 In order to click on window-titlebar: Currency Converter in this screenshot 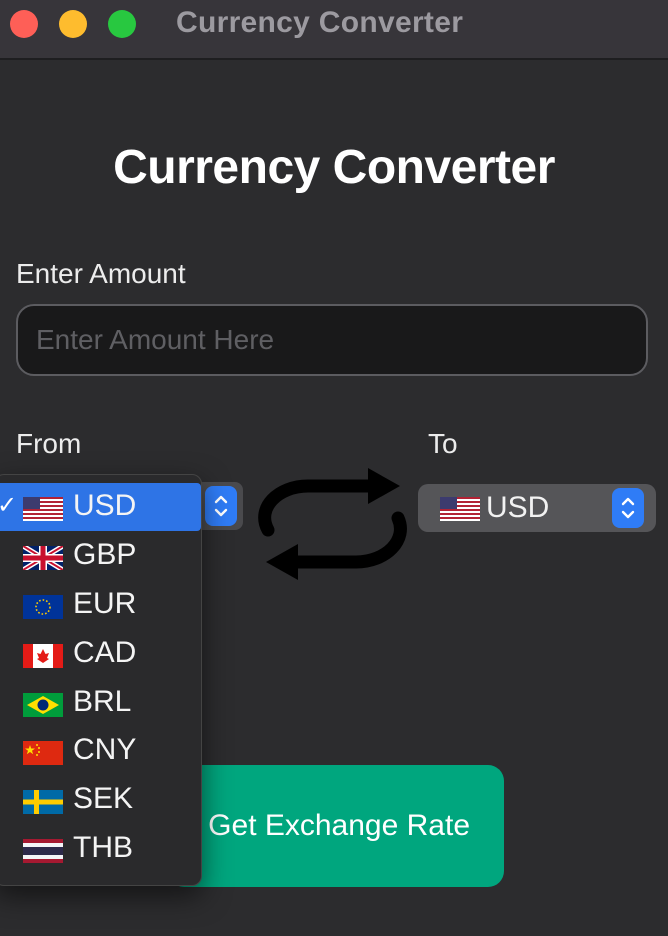, I will do `click(334, 30)`.